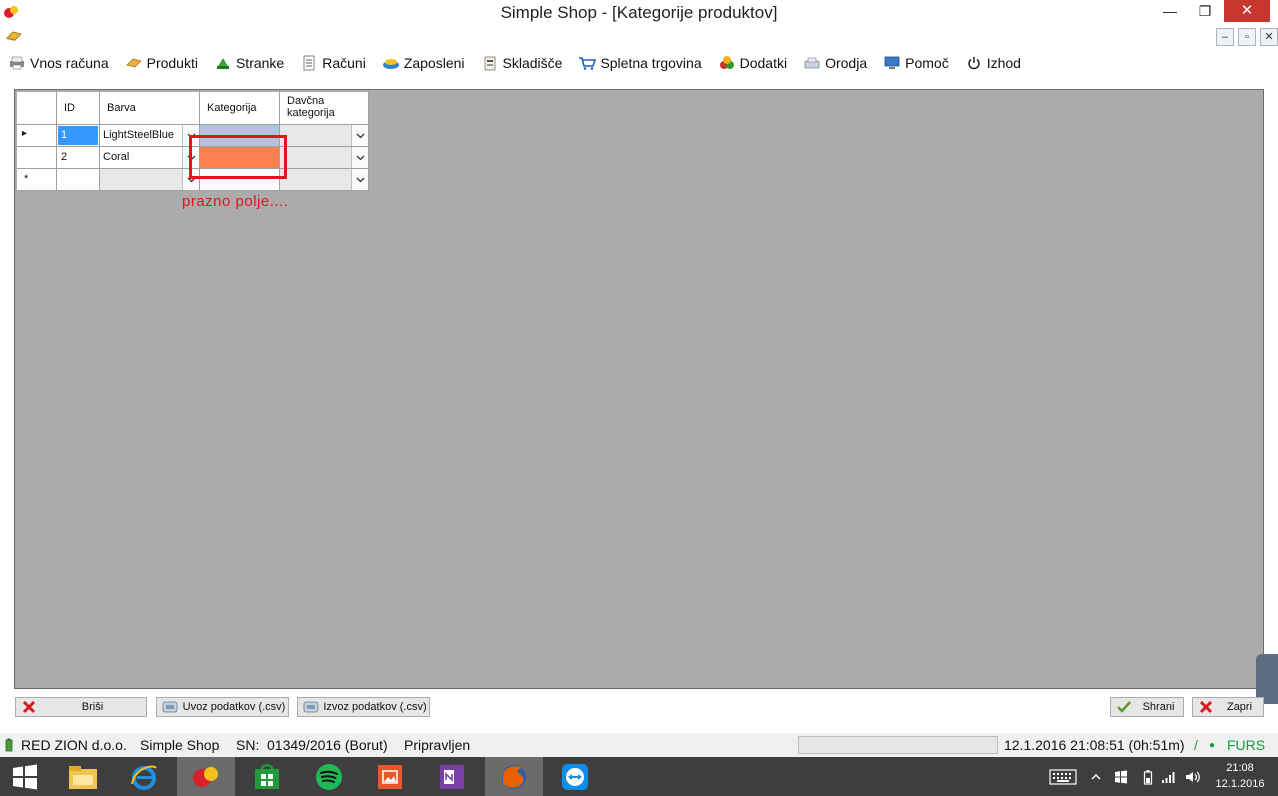 The height and width of the screenshot is (796, 1278). What do you see at coordinates (390, 776) in the screenshot?
I see `photos-icon` at bounding box center [390, 776].